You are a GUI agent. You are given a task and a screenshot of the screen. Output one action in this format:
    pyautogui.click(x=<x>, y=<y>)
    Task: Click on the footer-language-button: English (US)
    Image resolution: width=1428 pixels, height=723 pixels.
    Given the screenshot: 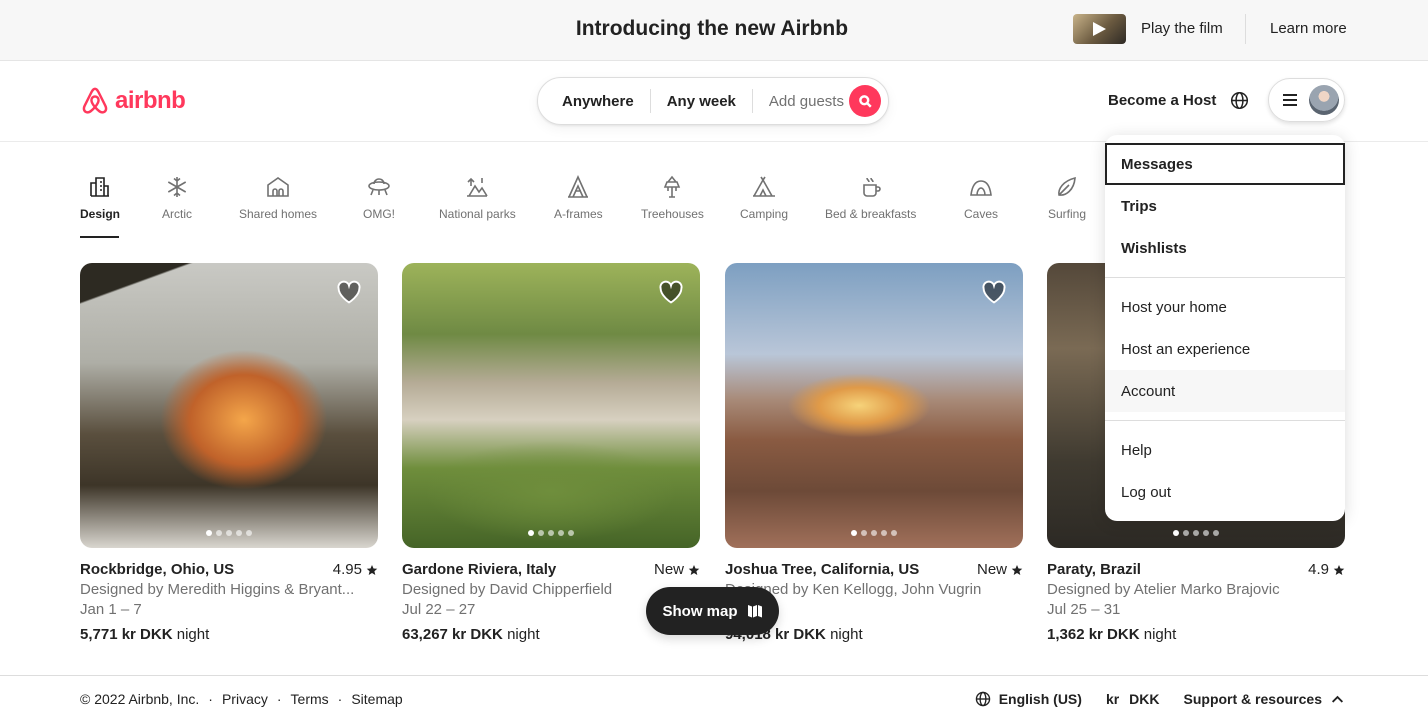 What is the action you would take?
    pyautogui.click(x=1028, y=699)
    